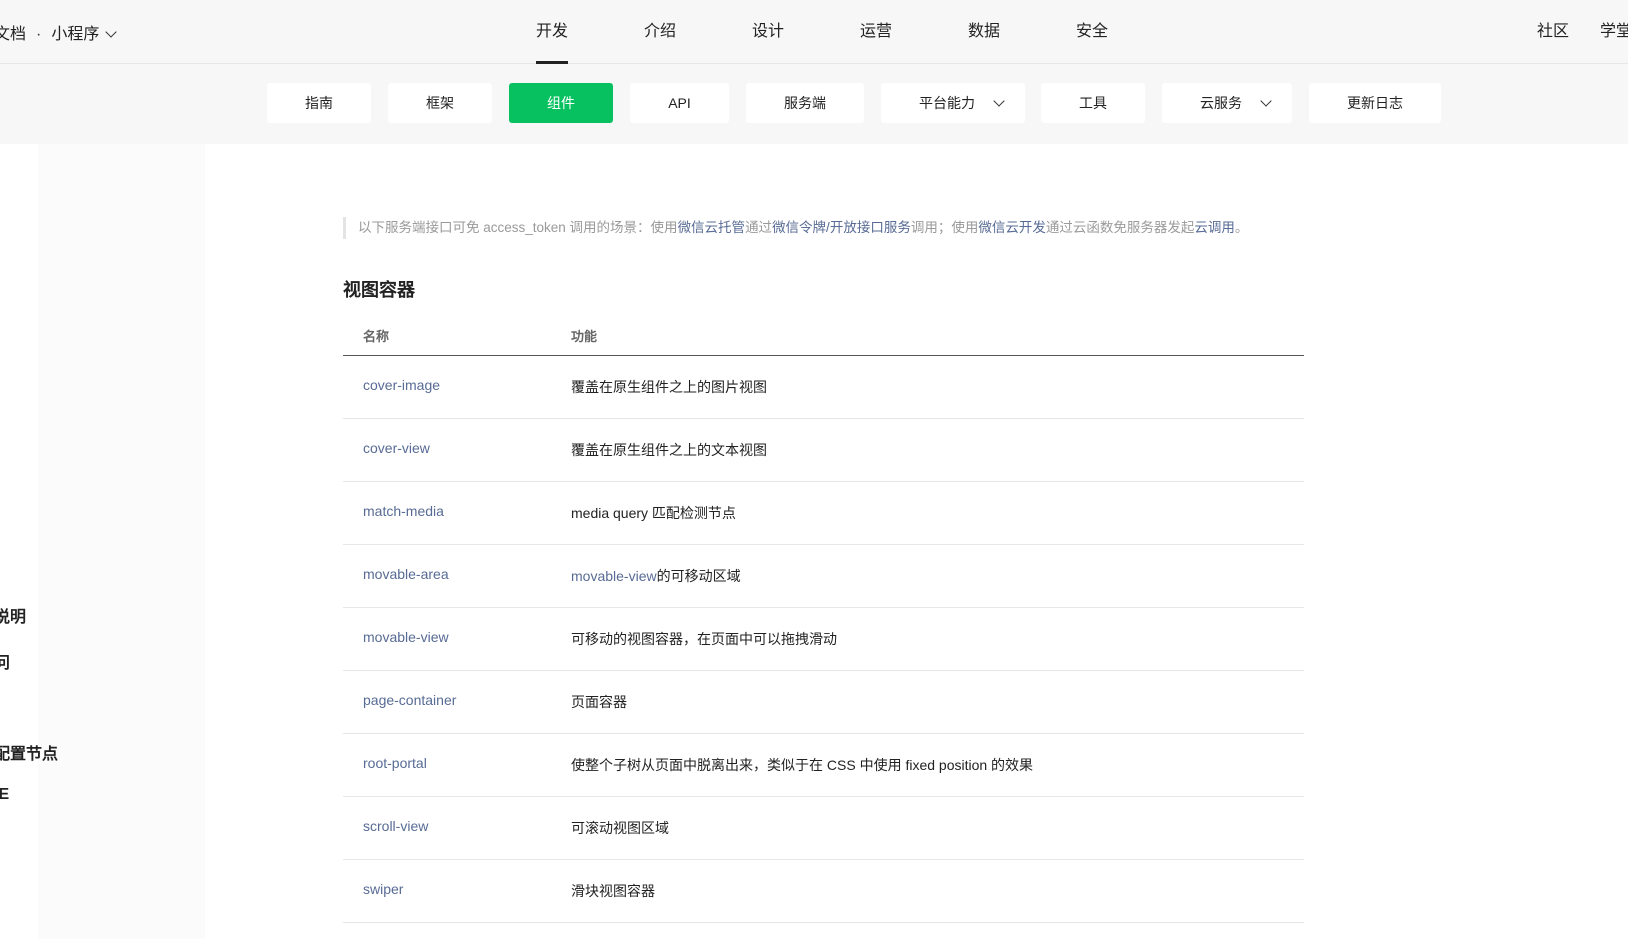 This screenshot has width=1628, height=939. I want to click on column-header-function: 功能, so click(584, 336).